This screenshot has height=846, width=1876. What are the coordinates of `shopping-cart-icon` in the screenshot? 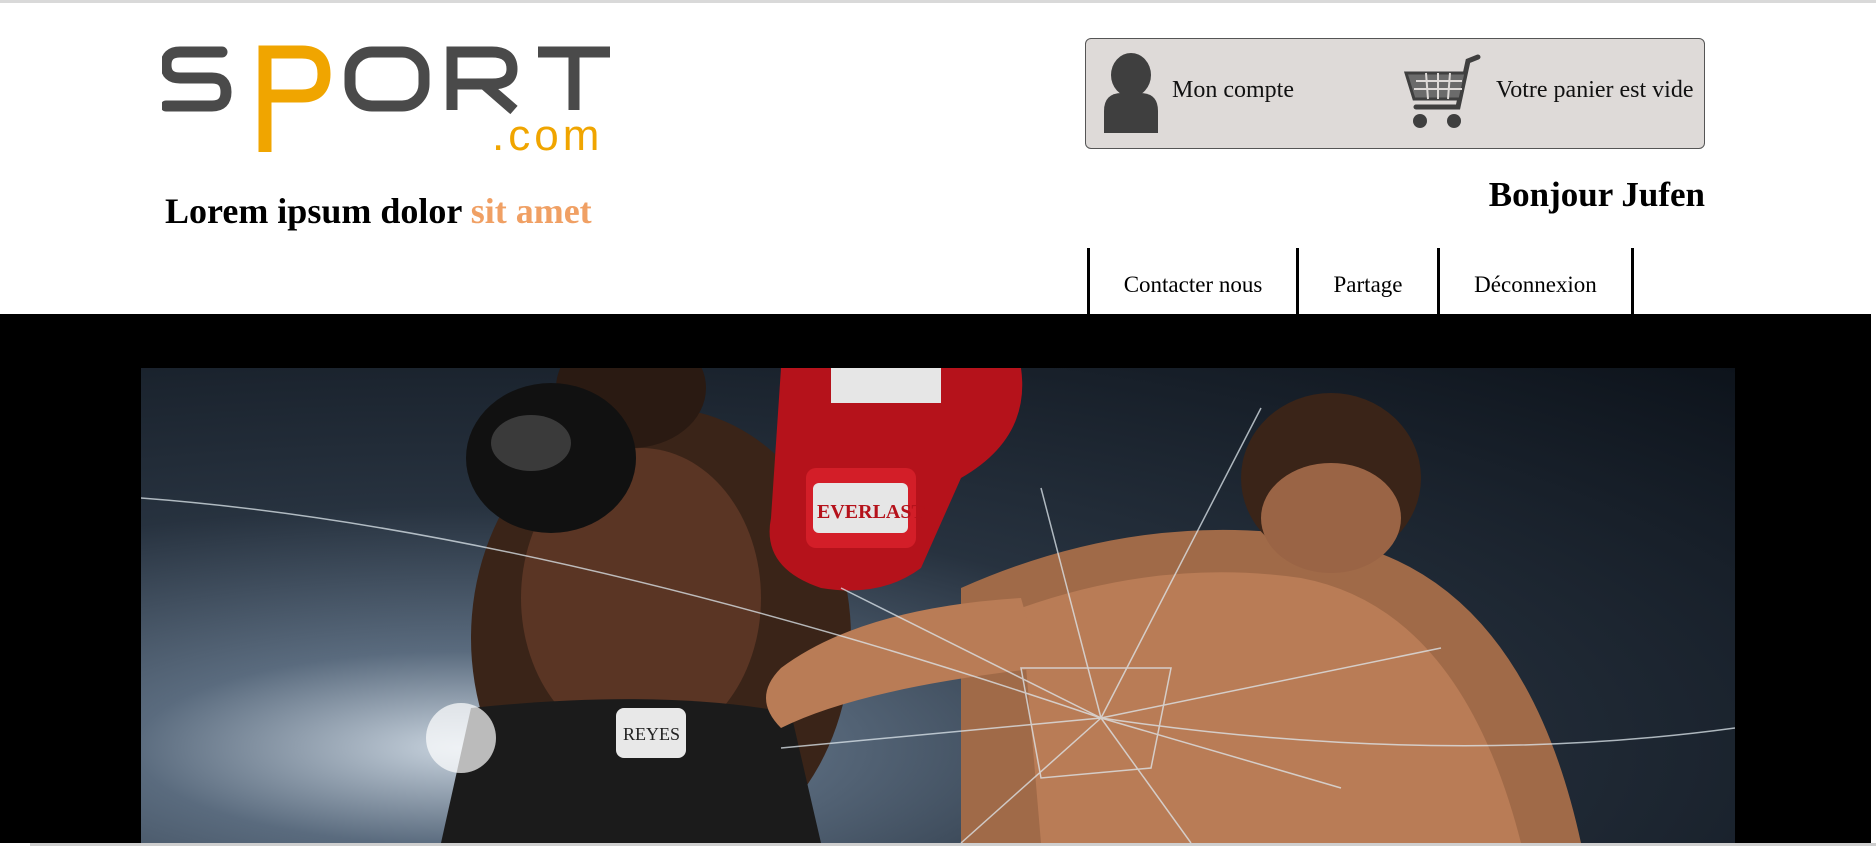 It's located at (1442, 95).